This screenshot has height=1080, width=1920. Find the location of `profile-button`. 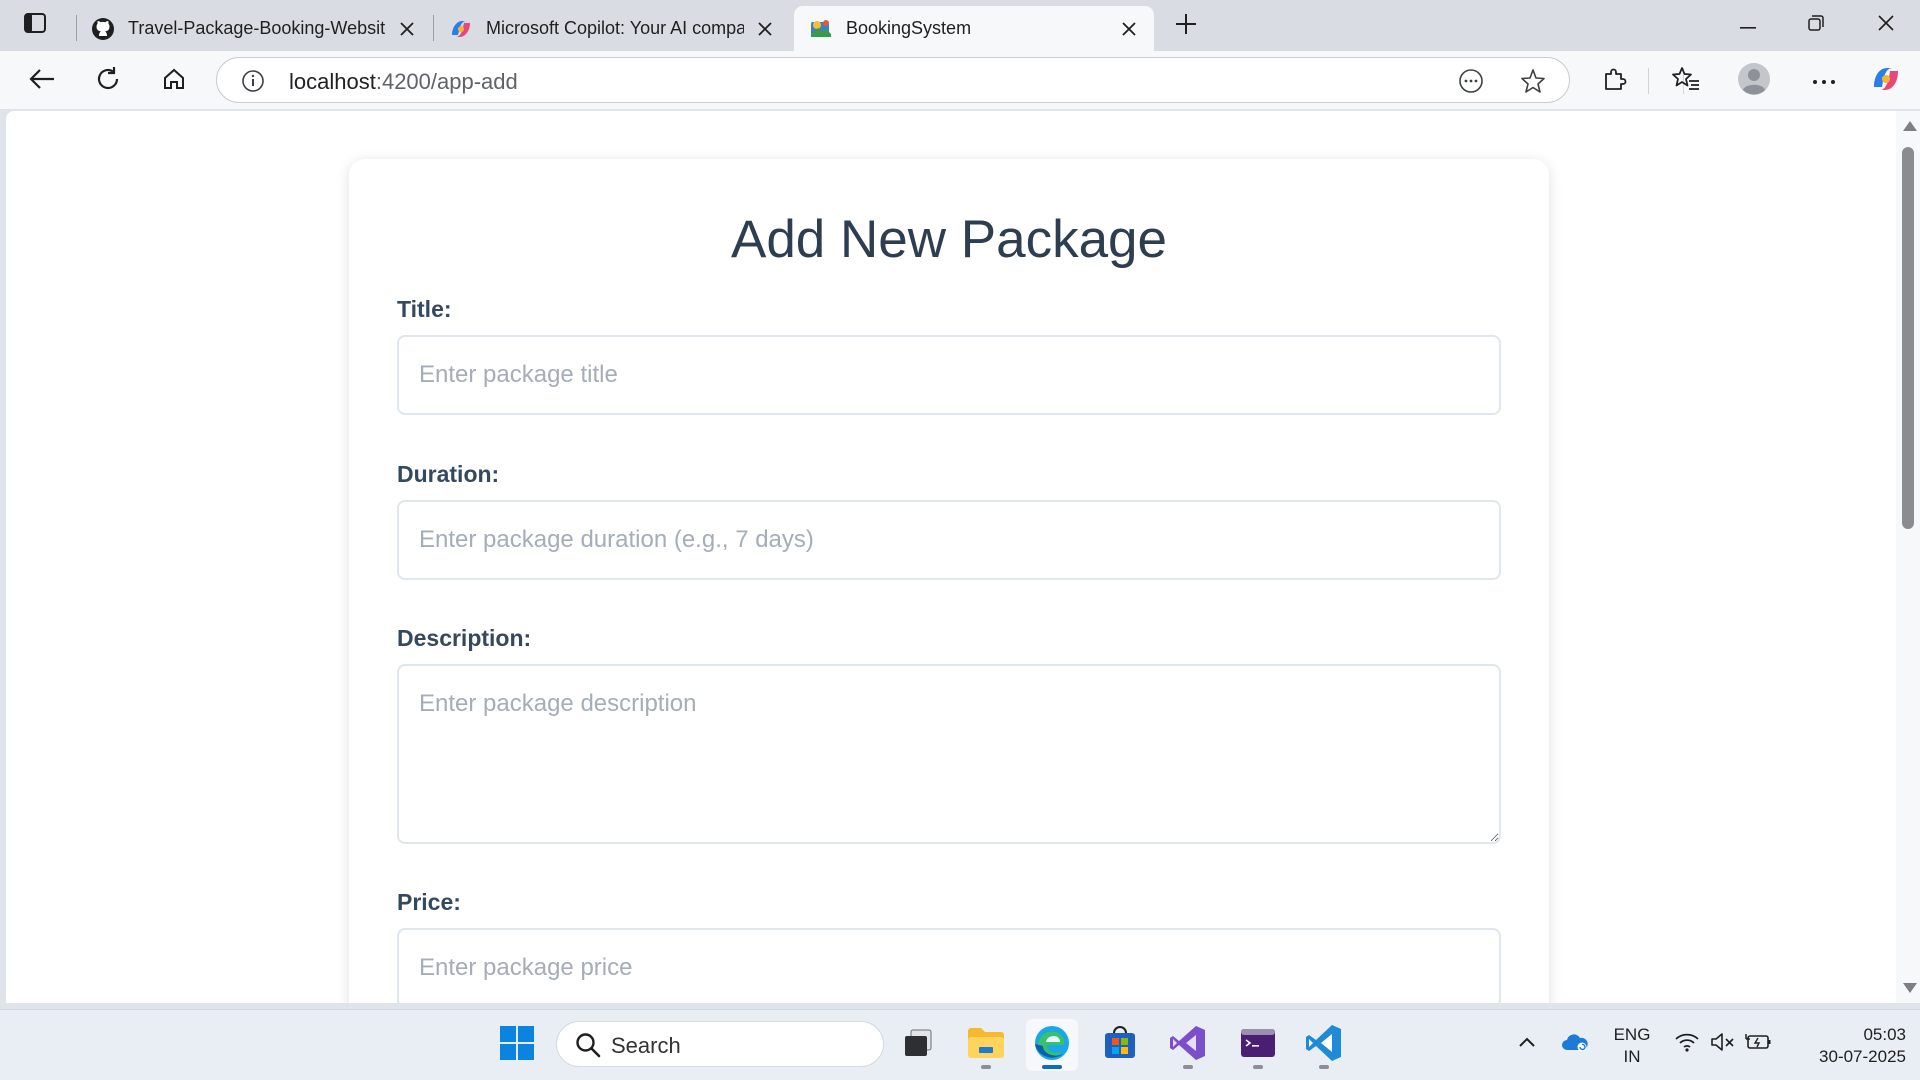

profile-button is located at coordinates (1754, 81).